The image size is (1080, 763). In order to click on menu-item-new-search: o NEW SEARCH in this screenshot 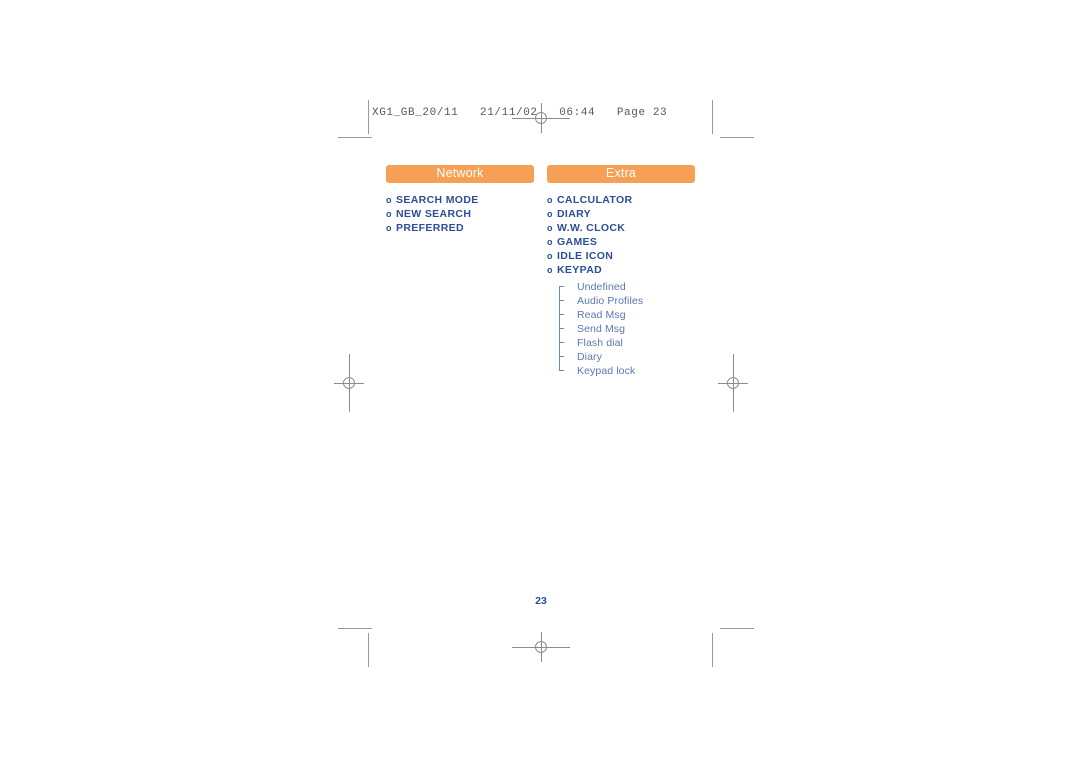, I will do `click(460, 214)`.